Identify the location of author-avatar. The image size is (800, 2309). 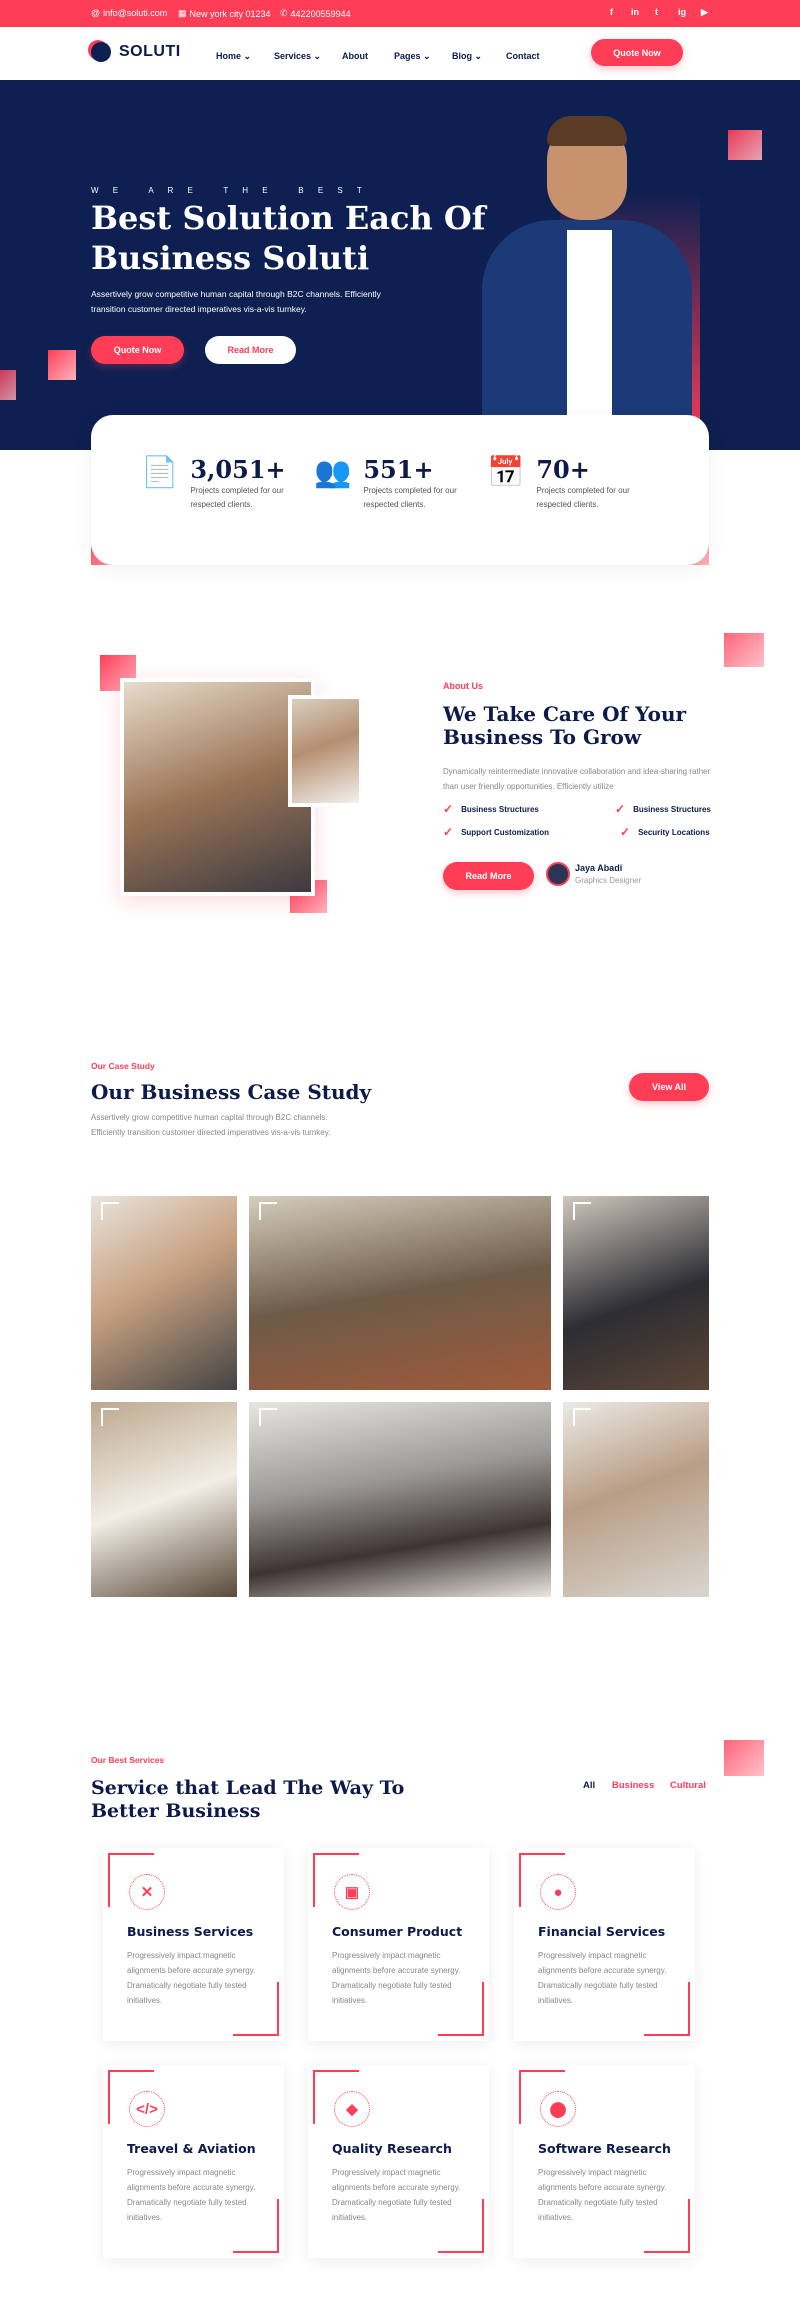
(558, 874).